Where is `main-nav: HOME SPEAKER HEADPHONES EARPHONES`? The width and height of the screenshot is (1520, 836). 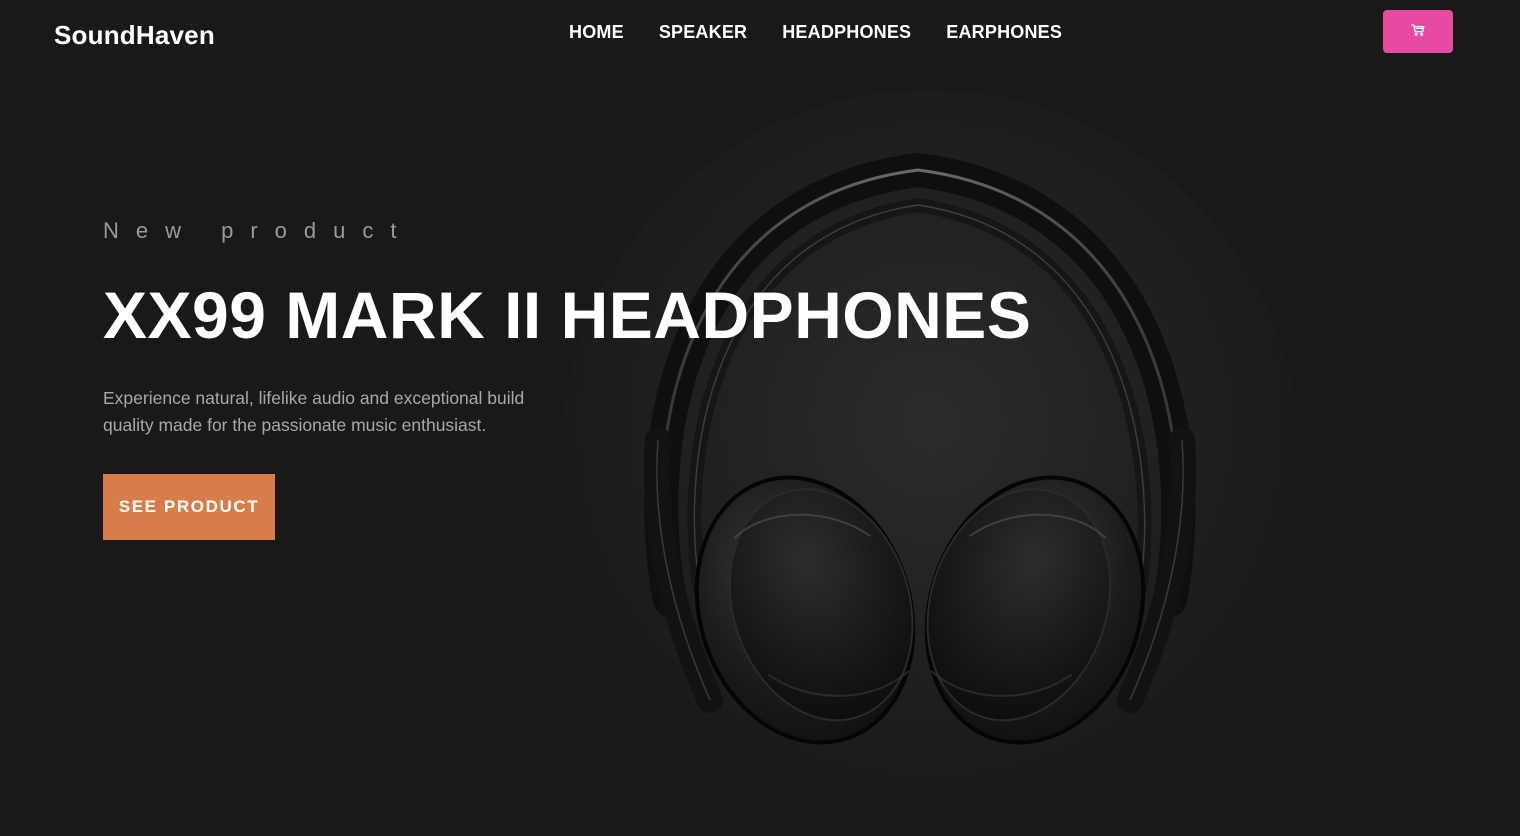
main-nav: HOME SPEAKER HEADPHONES EARPHONES is located at coordinates (815, 32).